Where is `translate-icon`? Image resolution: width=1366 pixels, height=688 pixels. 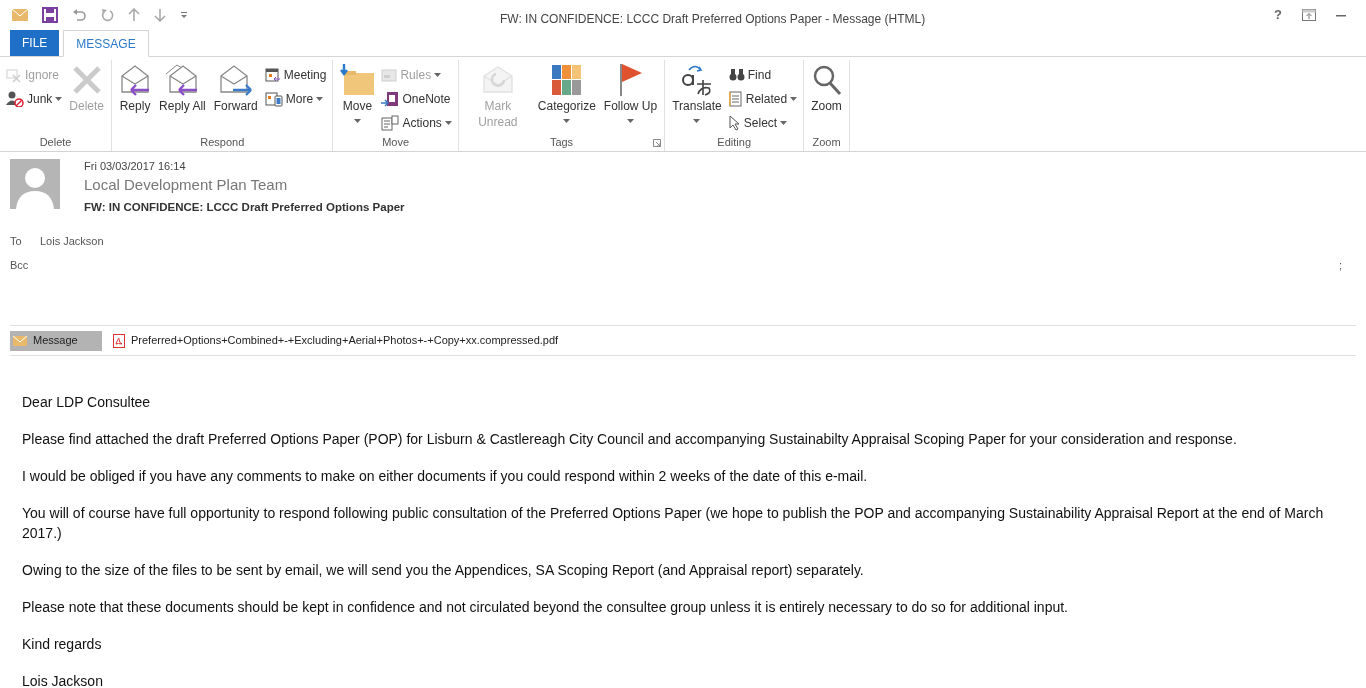 translate-icon is located at coordinates (697, 80).